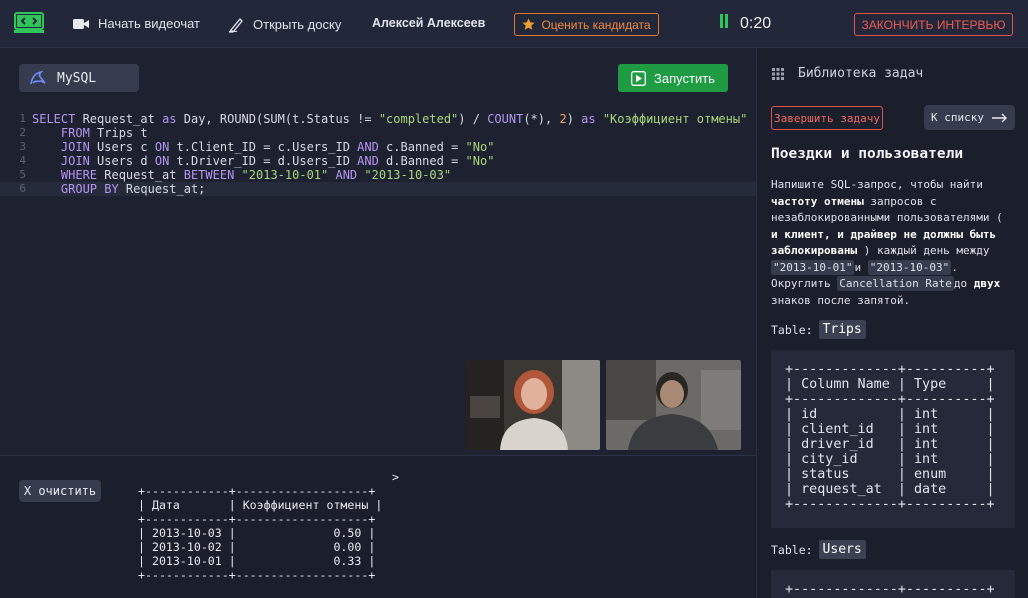 The width and height of the screenshot is (1028, 598). I want to click on users-table-label: Table: Users, so click(818, 549).